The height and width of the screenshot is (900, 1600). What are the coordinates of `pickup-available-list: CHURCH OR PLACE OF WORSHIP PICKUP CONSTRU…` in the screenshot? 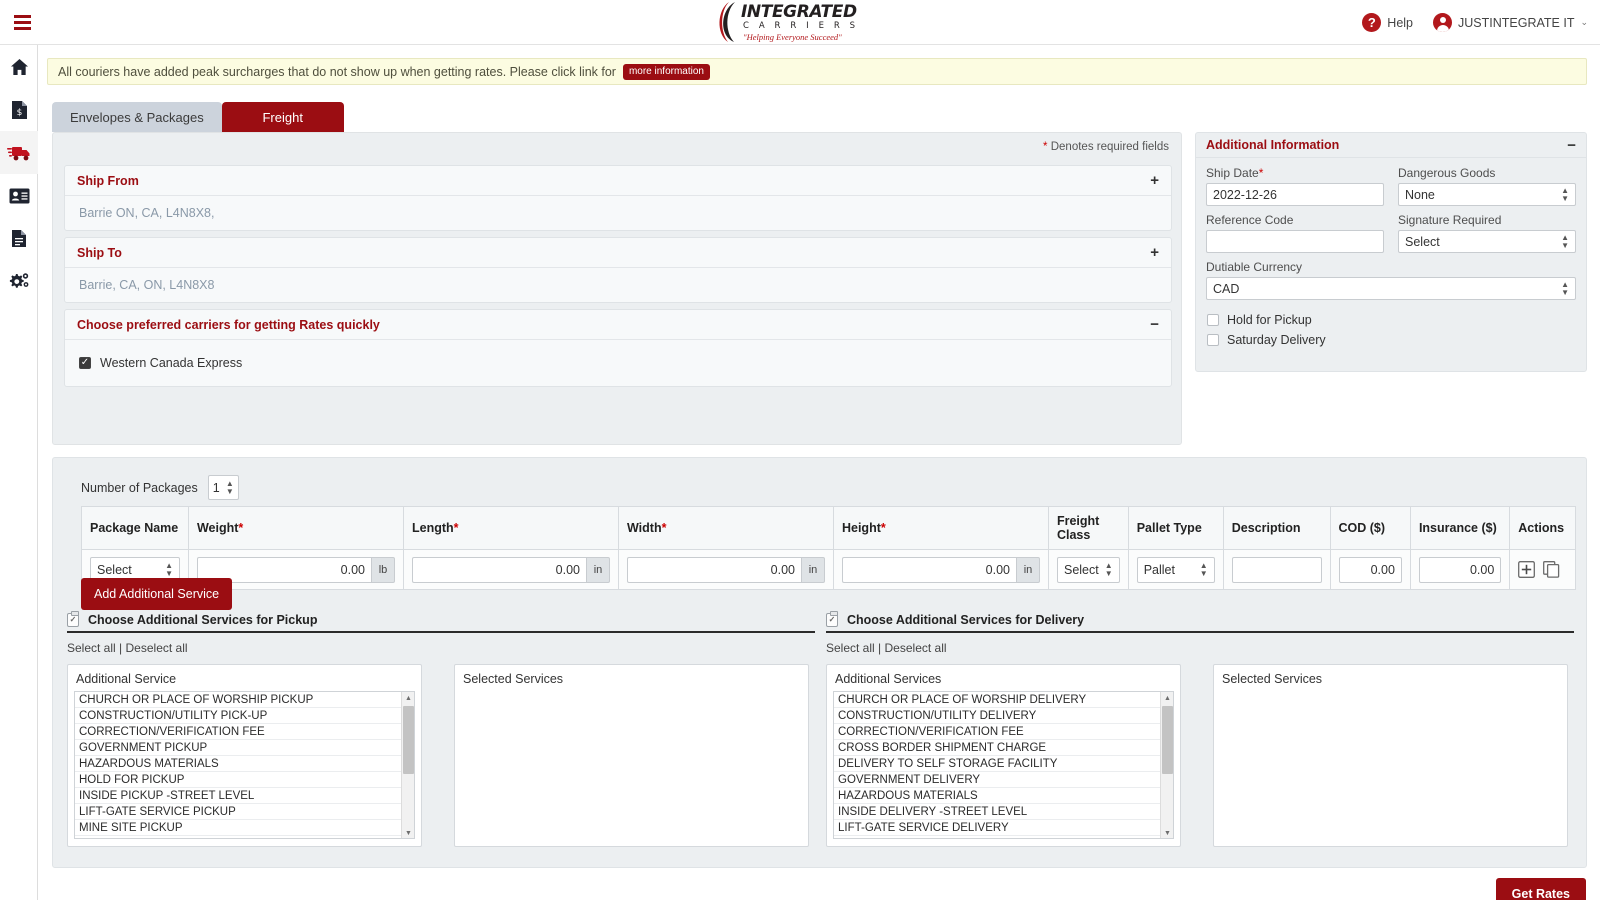 It's located at (244, 765).